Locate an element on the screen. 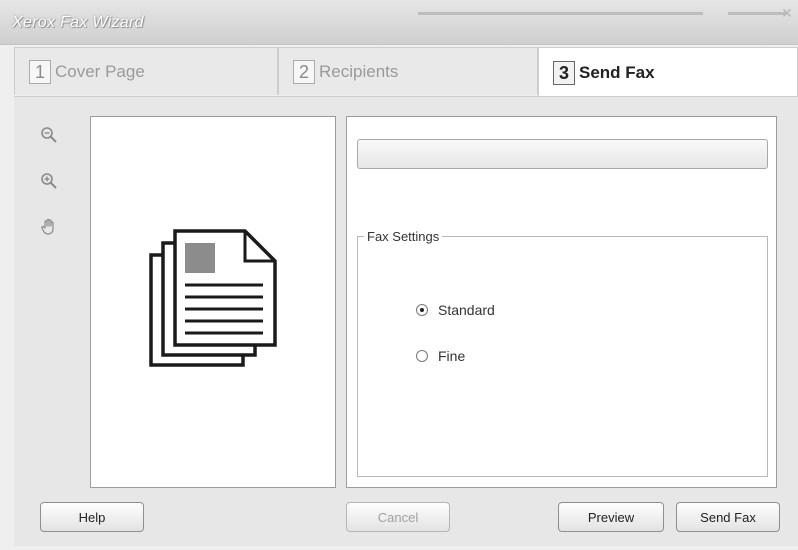 This screenshot has height=550, width=798. tab-number: 1 is located at coordinates (40, 71).